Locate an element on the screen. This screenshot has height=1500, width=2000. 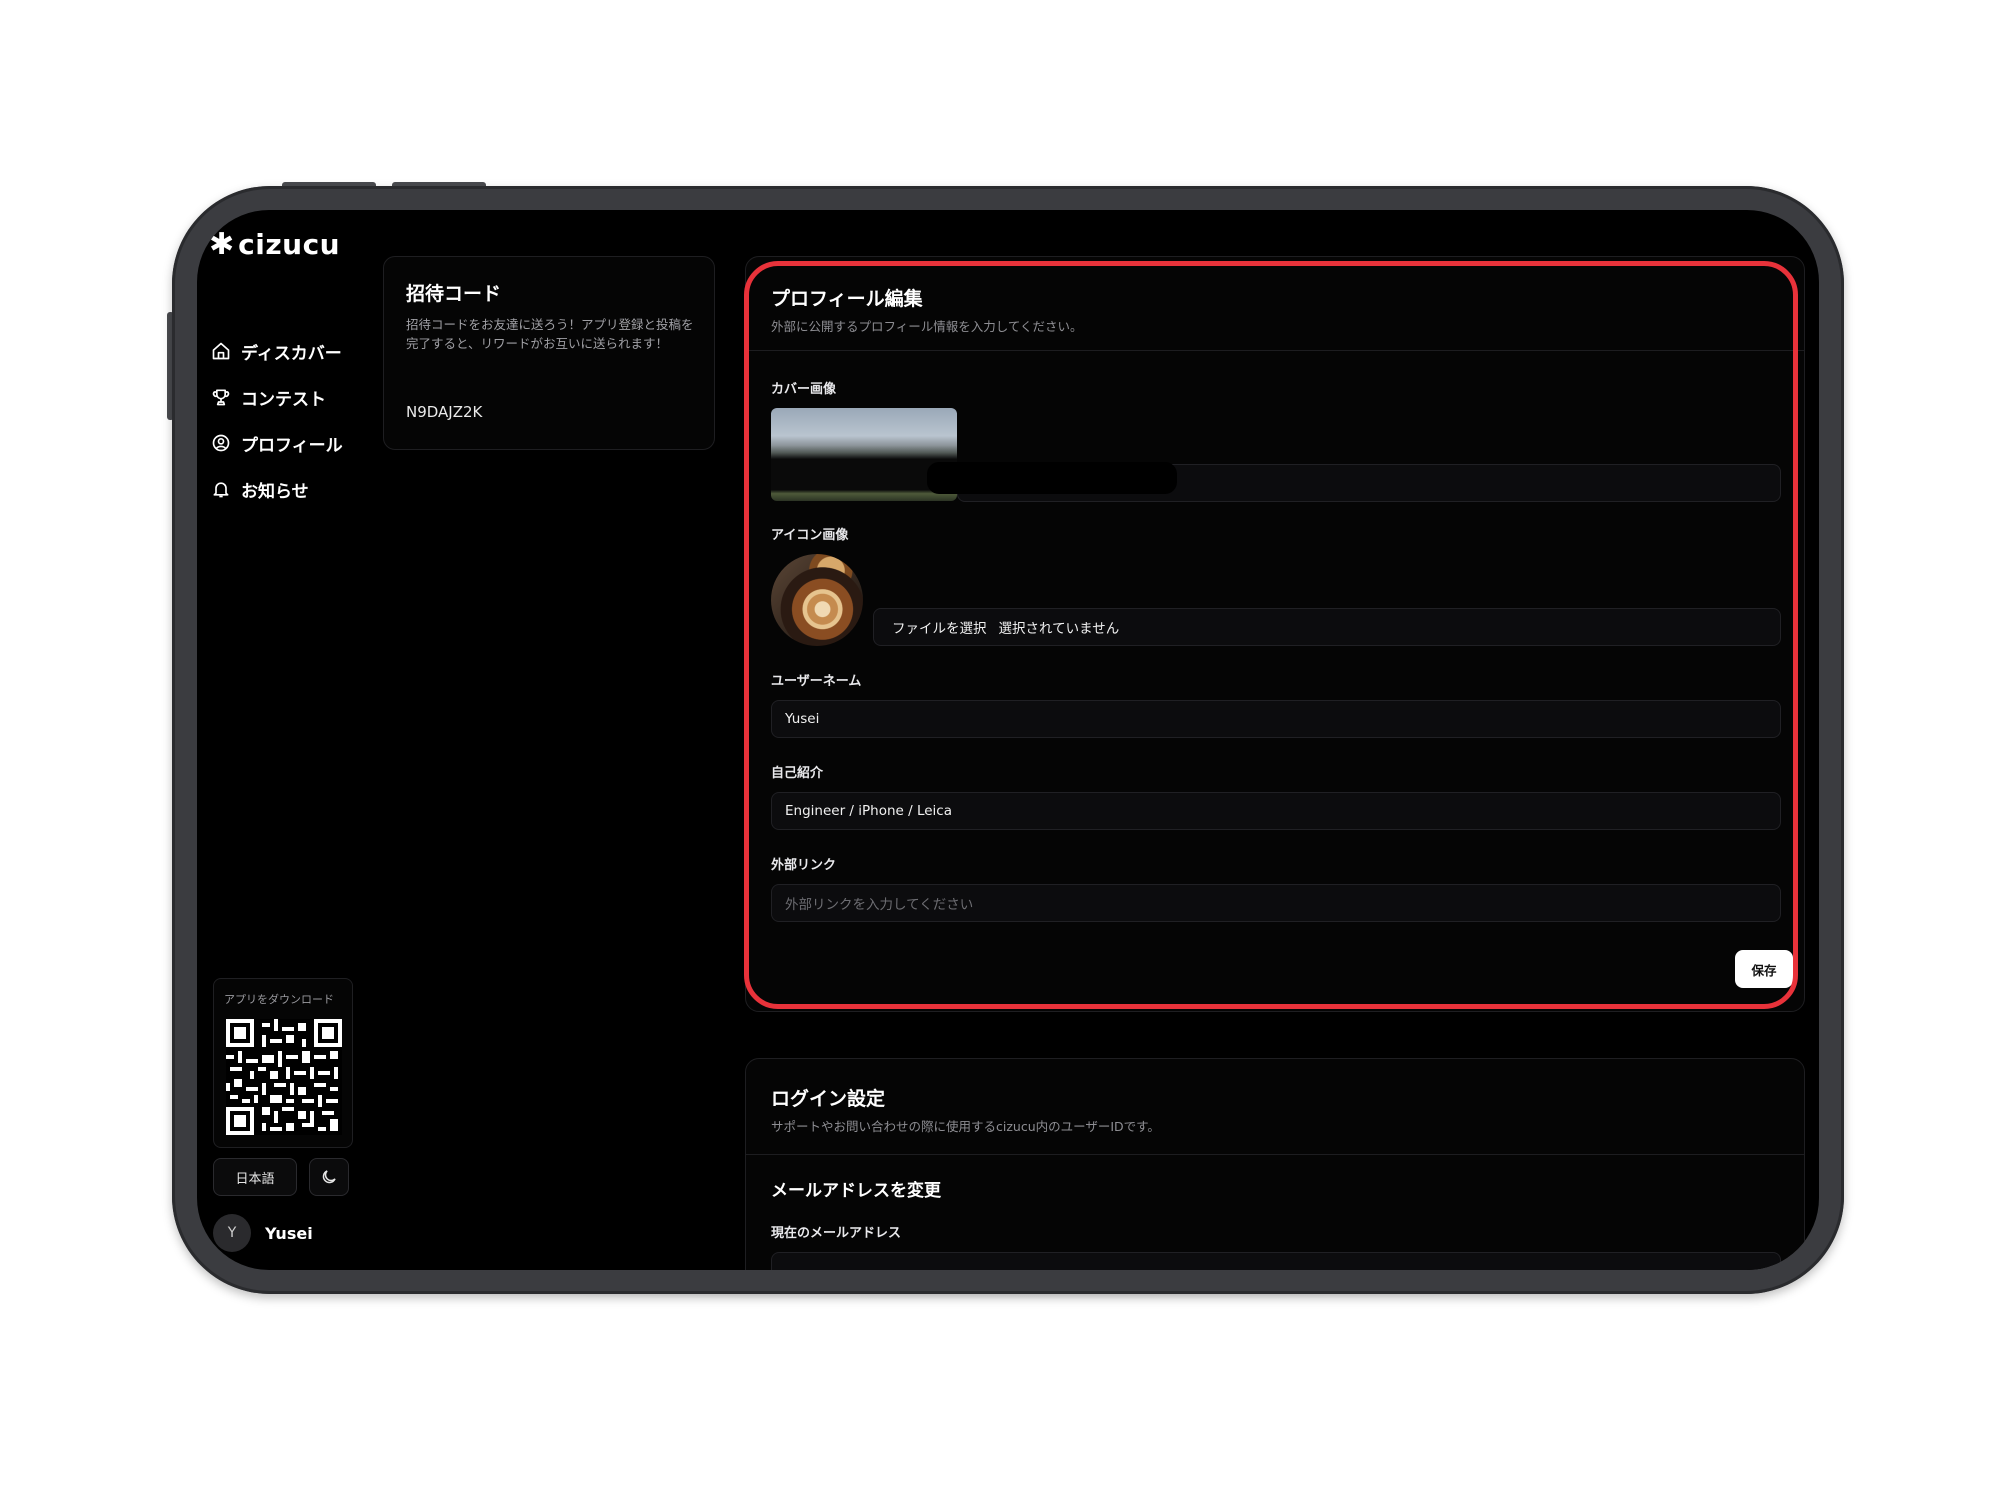
avatar: Y is located at coordinates (232, 1233).